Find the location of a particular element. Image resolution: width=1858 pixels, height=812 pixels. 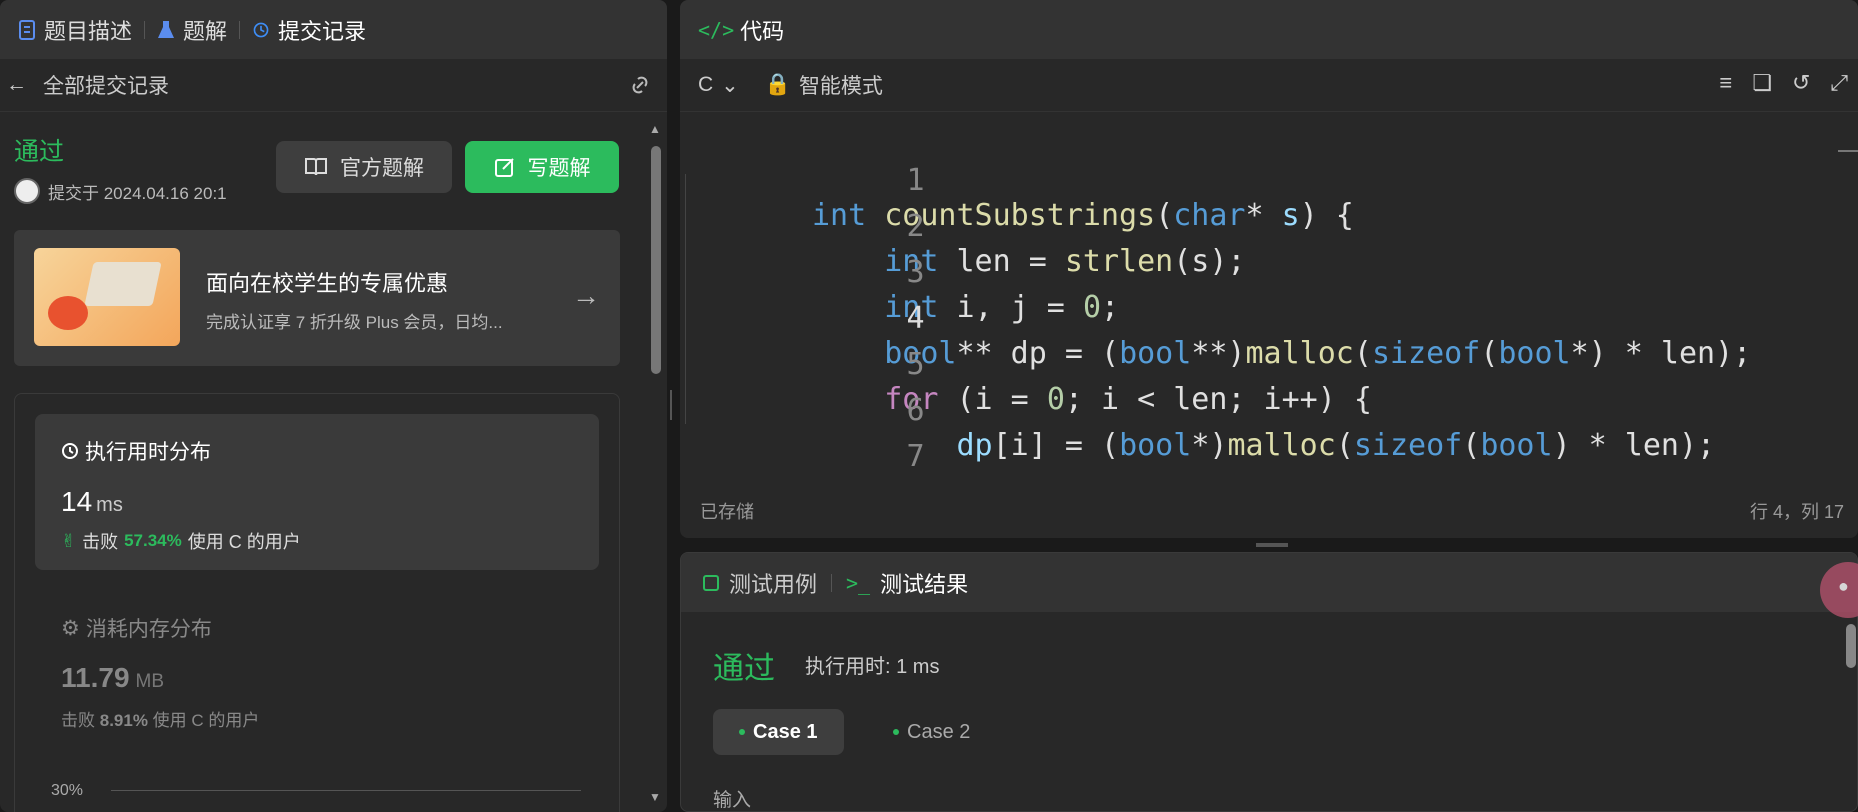

runtime-number: 14 is located at coordinates (77, 501).